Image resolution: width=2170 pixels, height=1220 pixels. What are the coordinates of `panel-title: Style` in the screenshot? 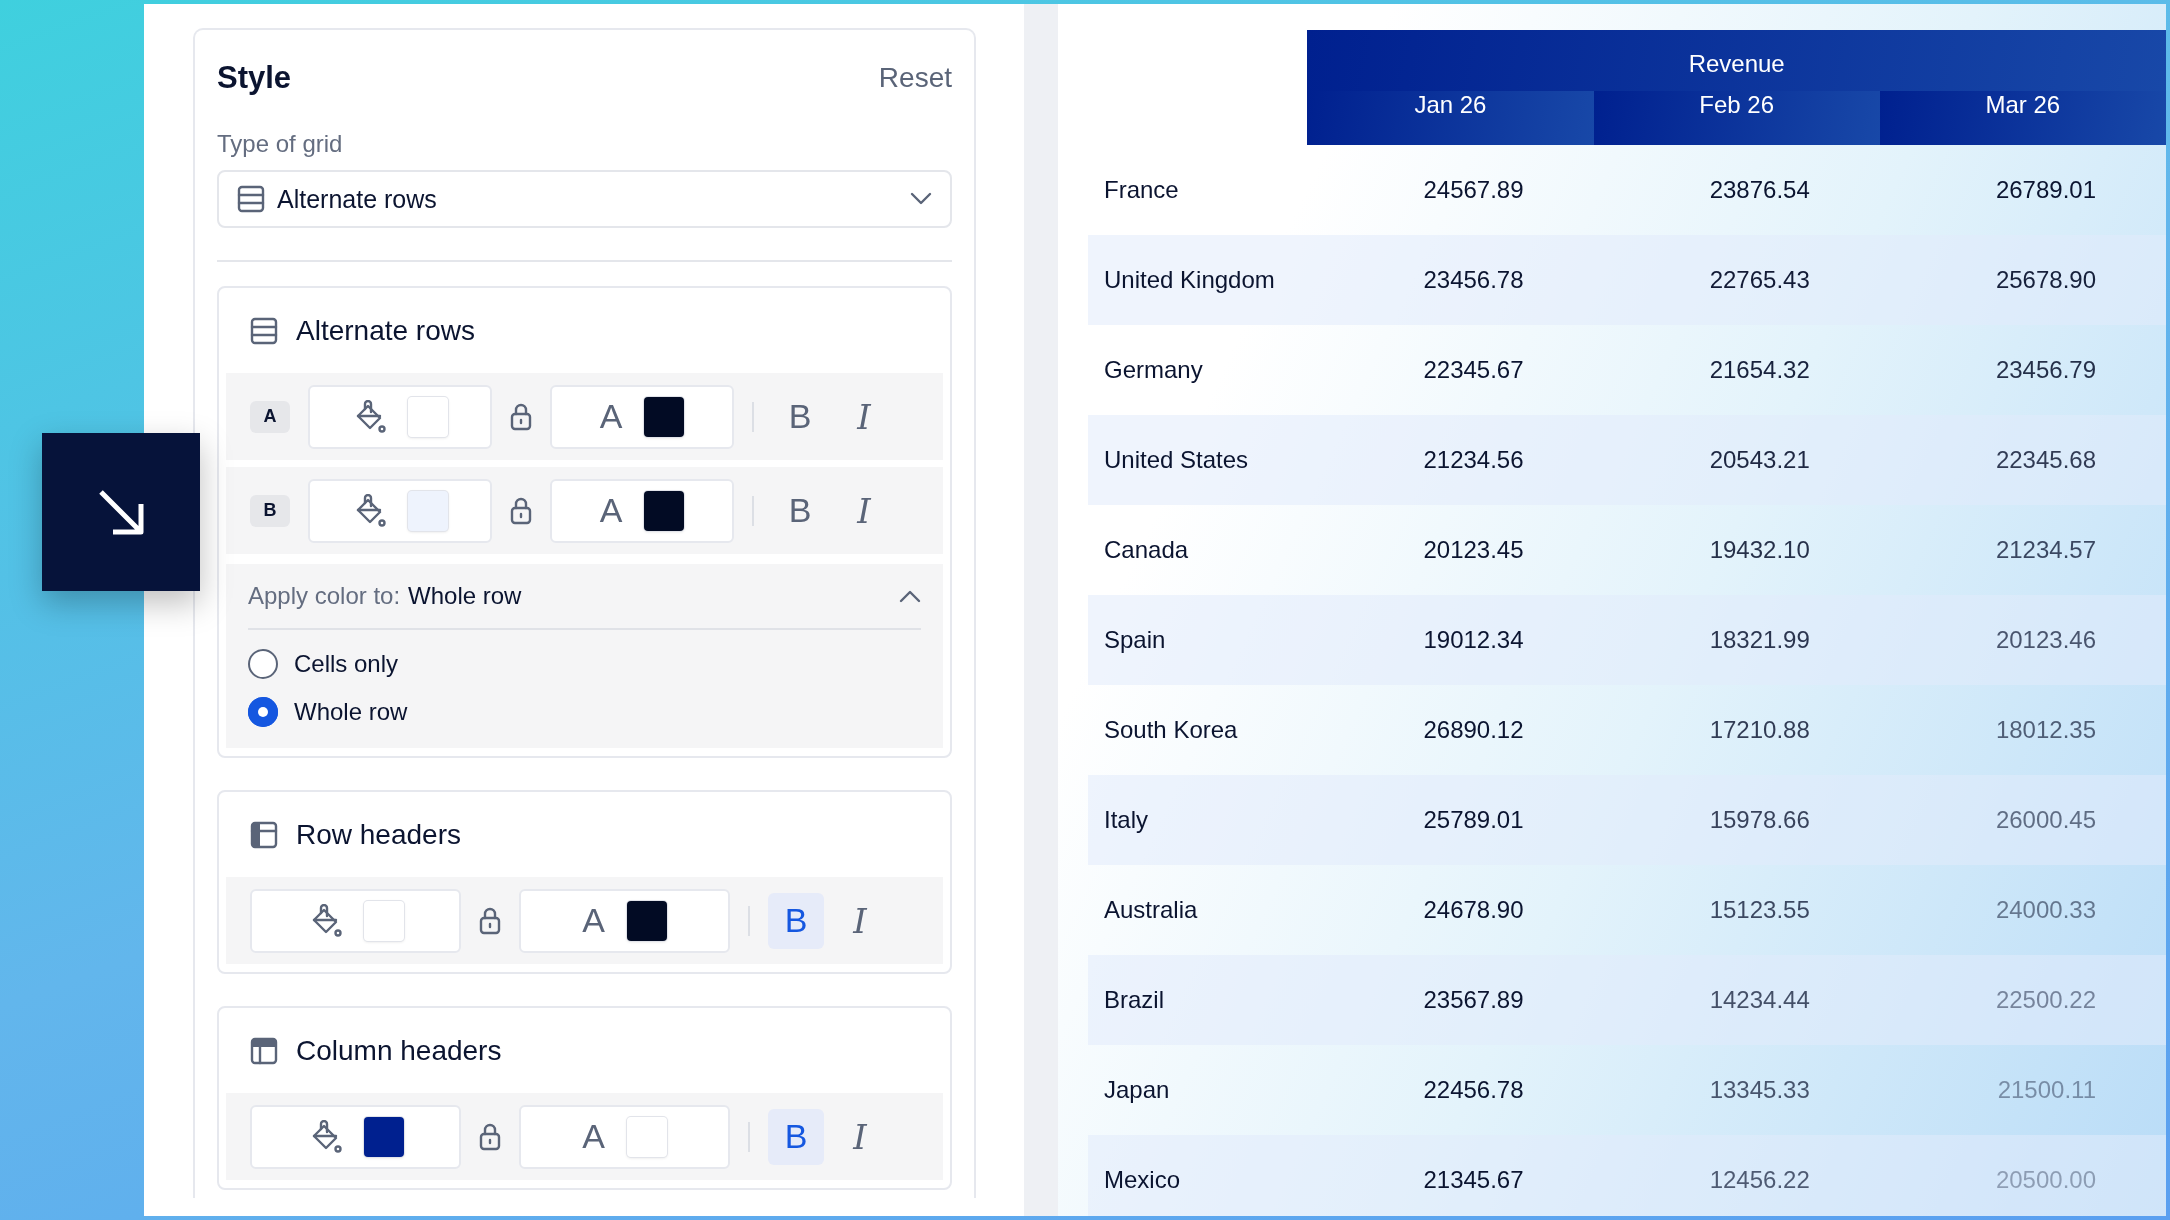 It's located at (254, 78).